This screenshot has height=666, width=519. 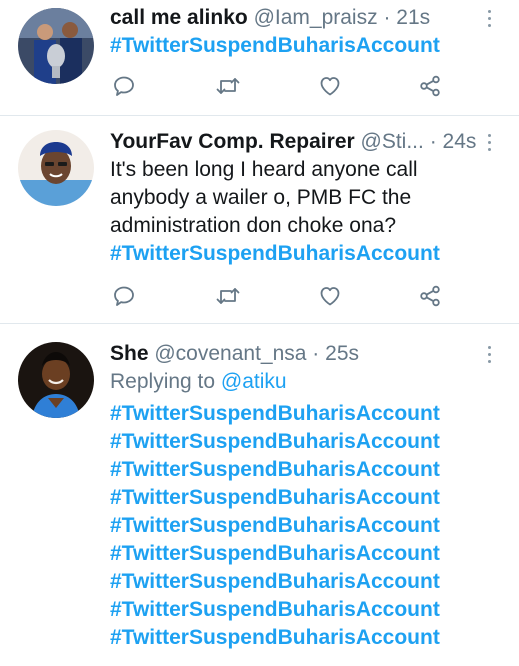 I want to click on display-name: She, so click(x=129, y=353).